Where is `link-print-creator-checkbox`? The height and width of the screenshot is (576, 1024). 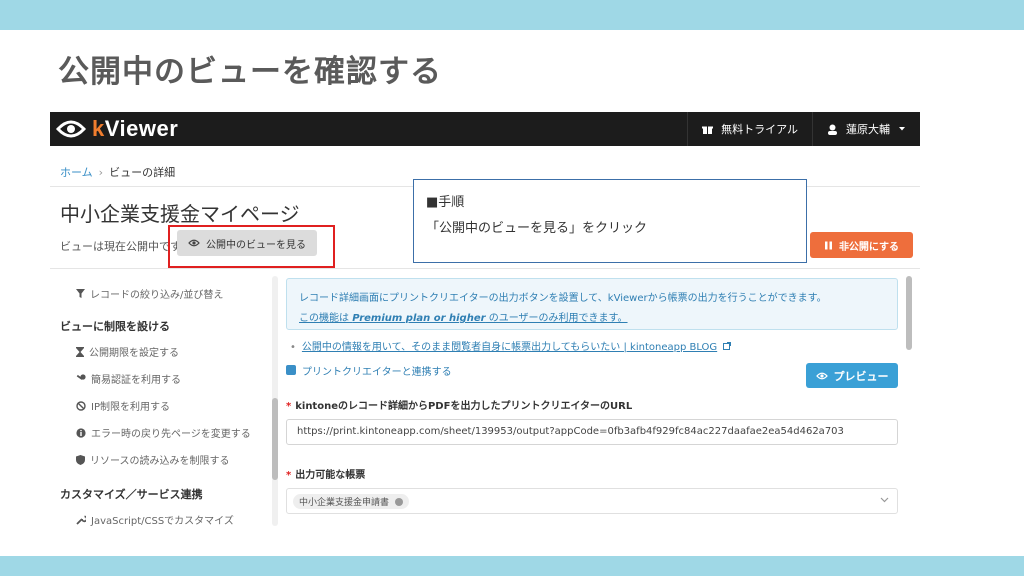
link-print-creator-checkbox is located at coordinates (291, 370).